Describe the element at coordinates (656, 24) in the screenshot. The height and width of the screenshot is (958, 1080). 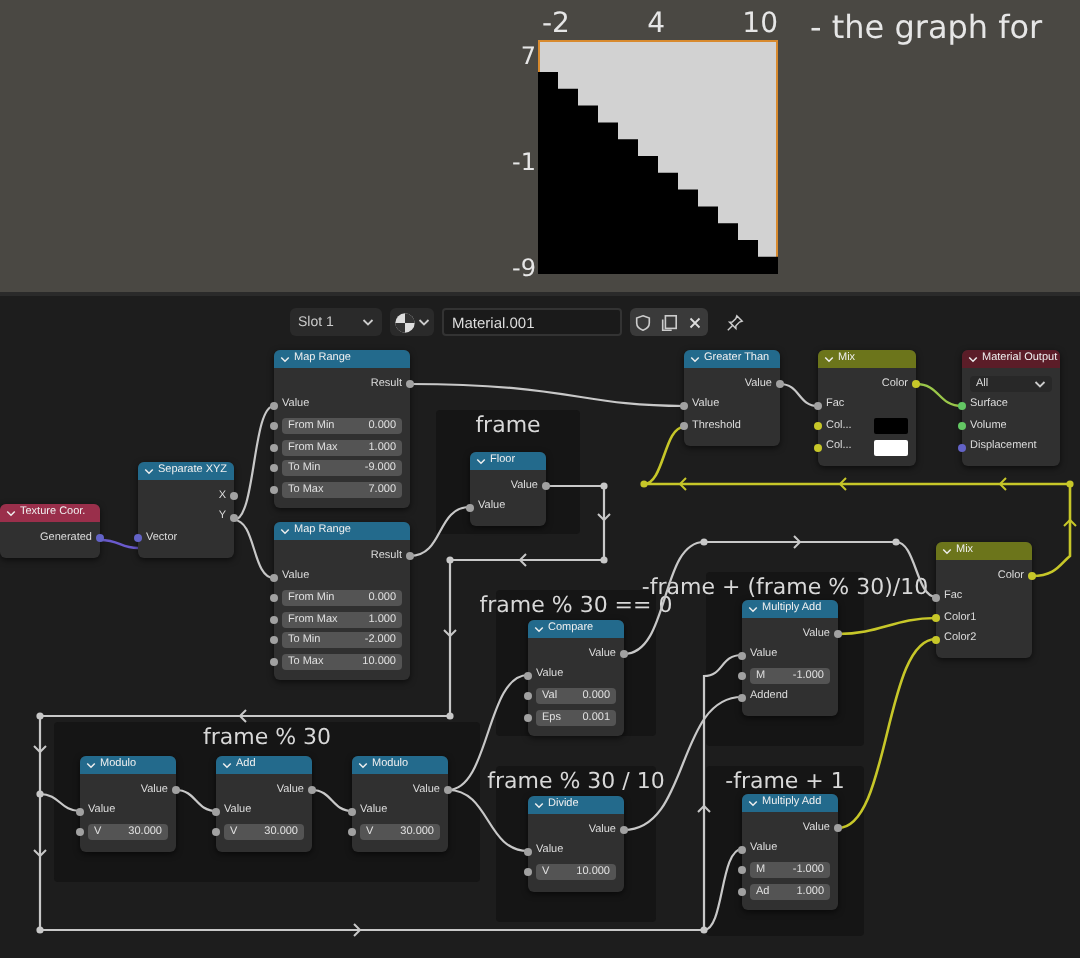
I see `axis-tick-label: 4` at that location.